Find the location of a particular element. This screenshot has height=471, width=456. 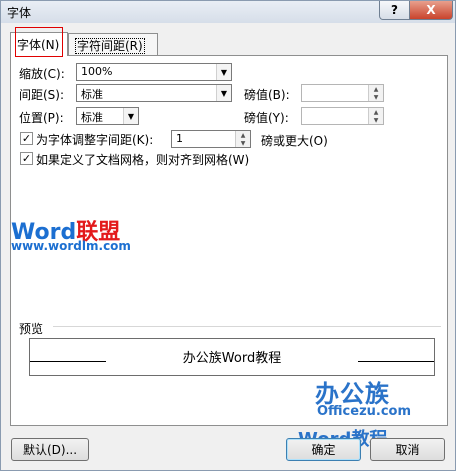

preview-label: 预览 is located at coordinates (31, 329).